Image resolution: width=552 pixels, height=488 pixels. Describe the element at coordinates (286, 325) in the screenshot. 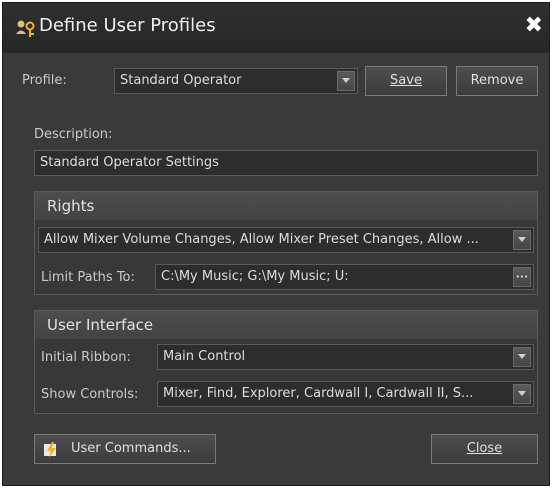

I see `user-interface-heading: User Interface` at that location.